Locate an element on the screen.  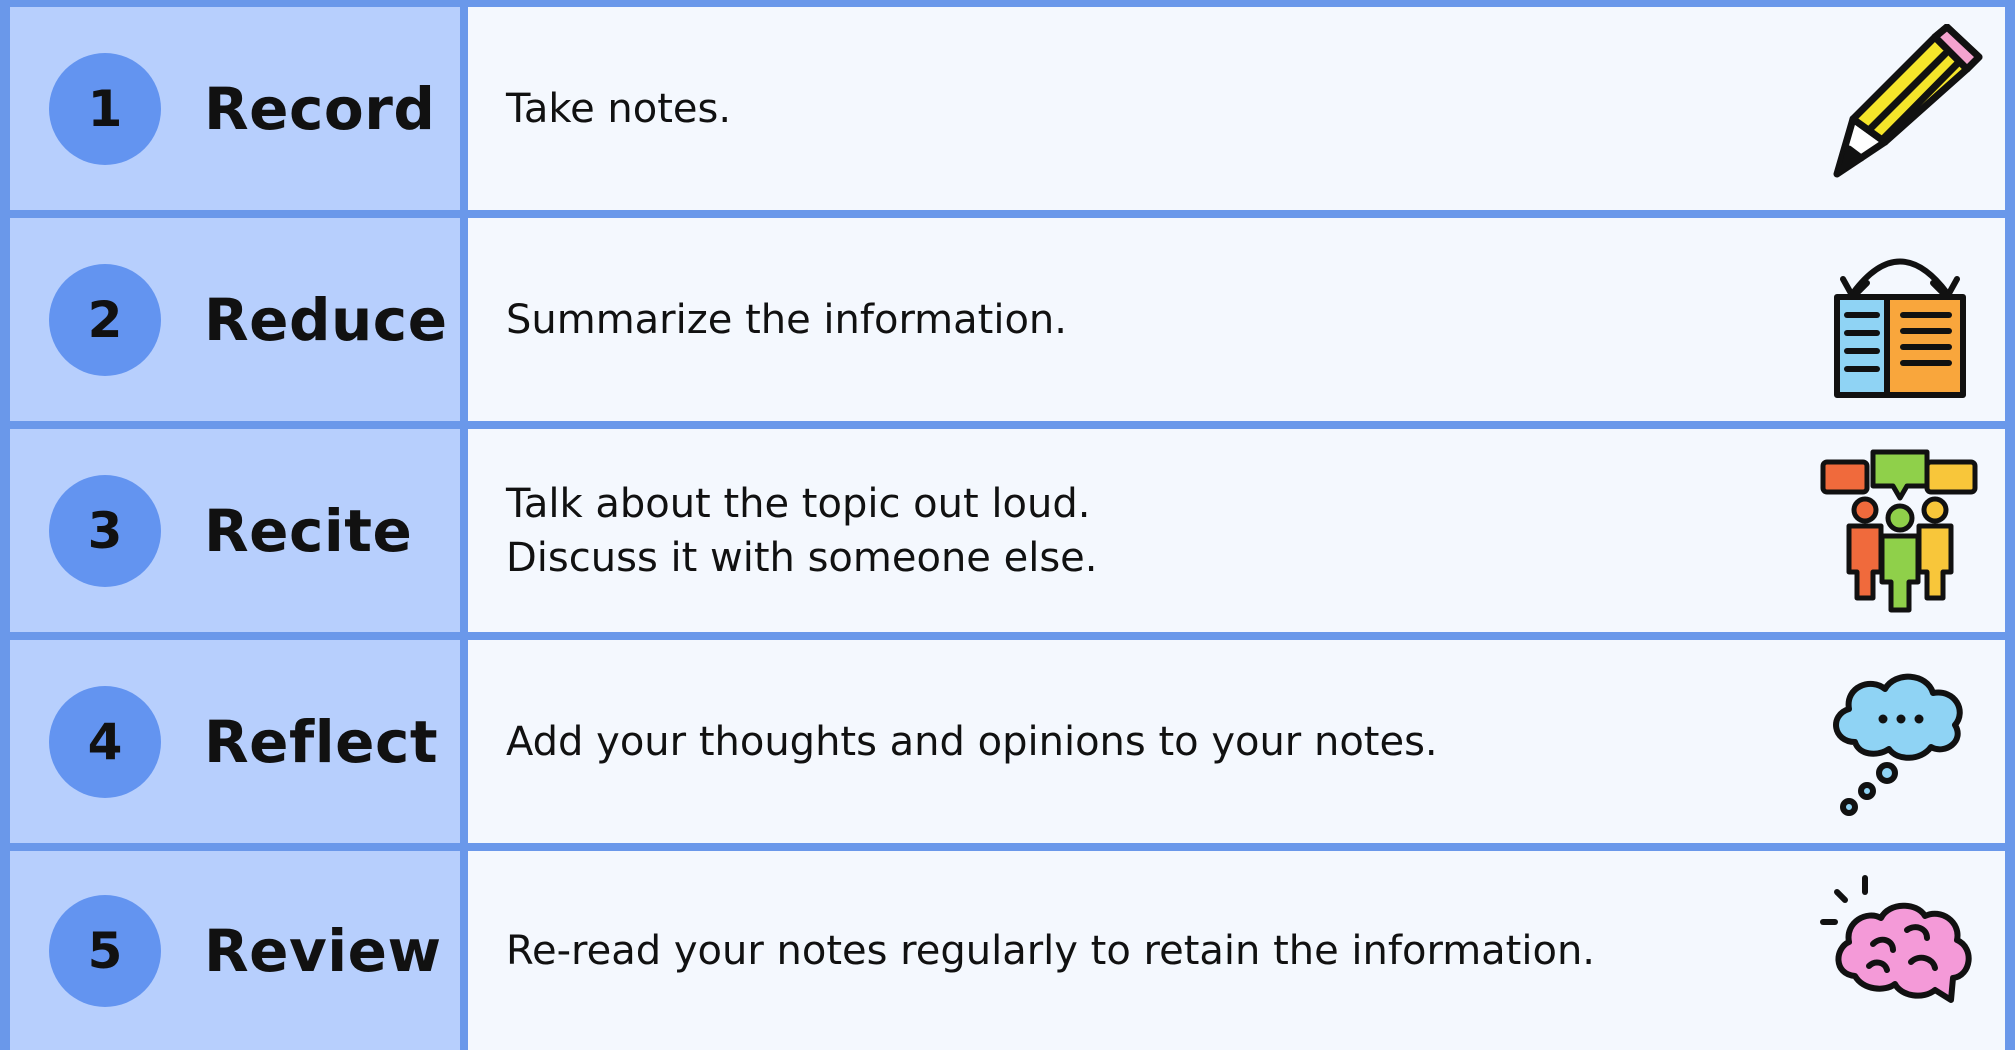
step-header-cell: 3 Recite is located at coordinates (235, 530).